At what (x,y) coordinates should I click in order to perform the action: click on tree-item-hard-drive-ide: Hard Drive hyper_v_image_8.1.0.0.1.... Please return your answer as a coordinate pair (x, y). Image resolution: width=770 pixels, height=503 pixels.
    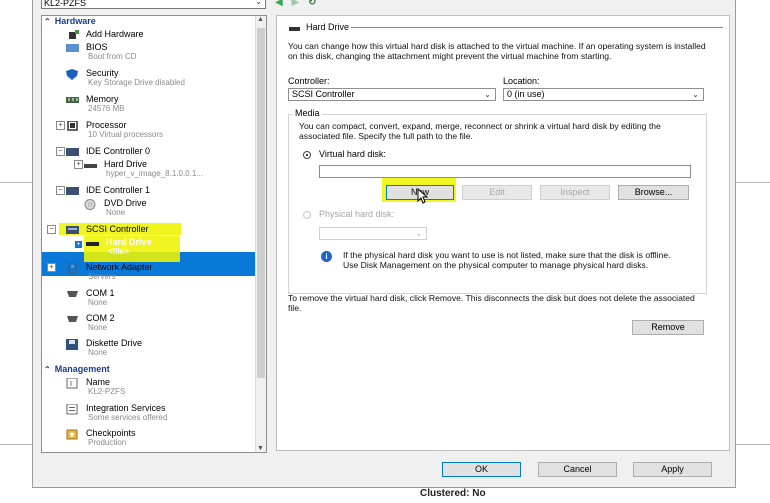
    Looking at the image, I should click on (169, 168).